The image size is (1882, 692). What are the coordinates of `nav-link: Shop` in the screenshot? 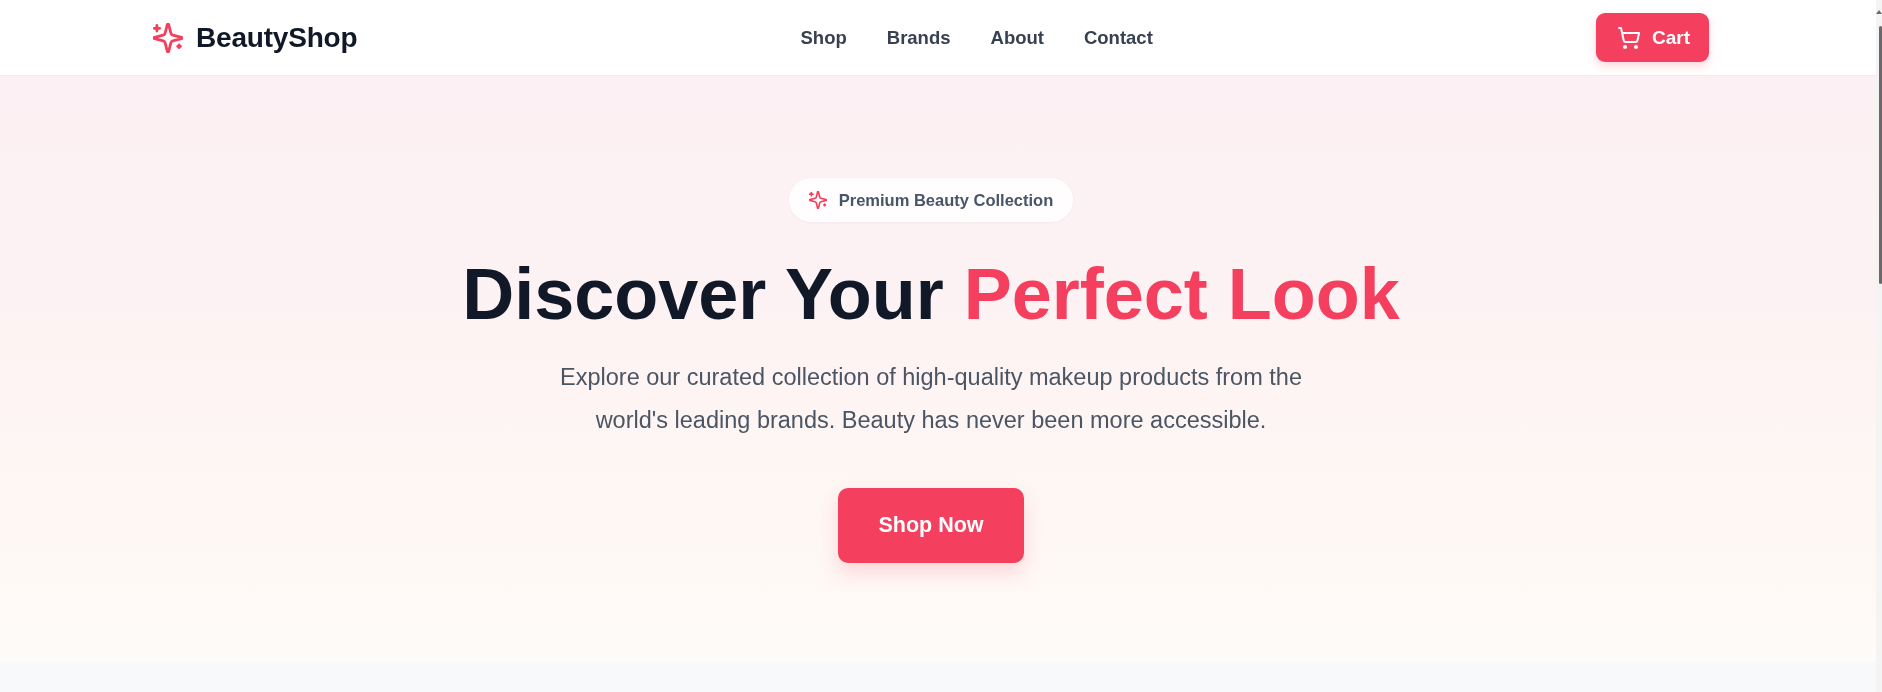 It's located at (823, 37).